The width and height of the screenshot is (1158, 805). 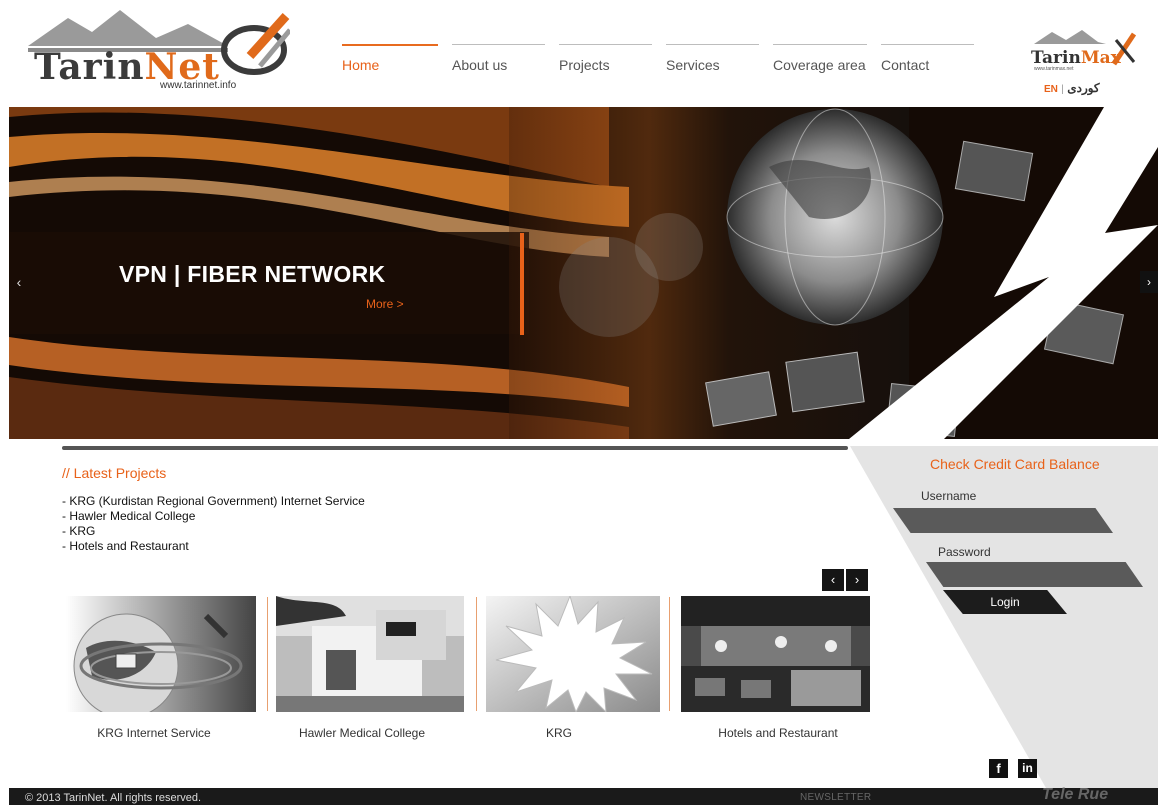 What do you see at coordinates (927, 58) in the screenshot?
I see `nav-contact: Contact` at bounding box center [927, 58].